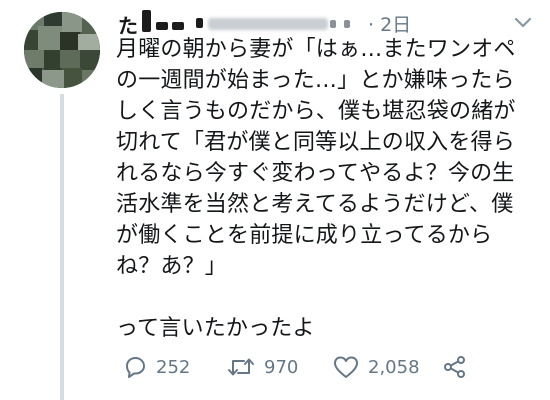 The width and height of the screenshot is (550, 400). What do you see at coordinates (281, 367) in the screenshot?
I see `retweet-count: 970` at bounding box center [281, 367].